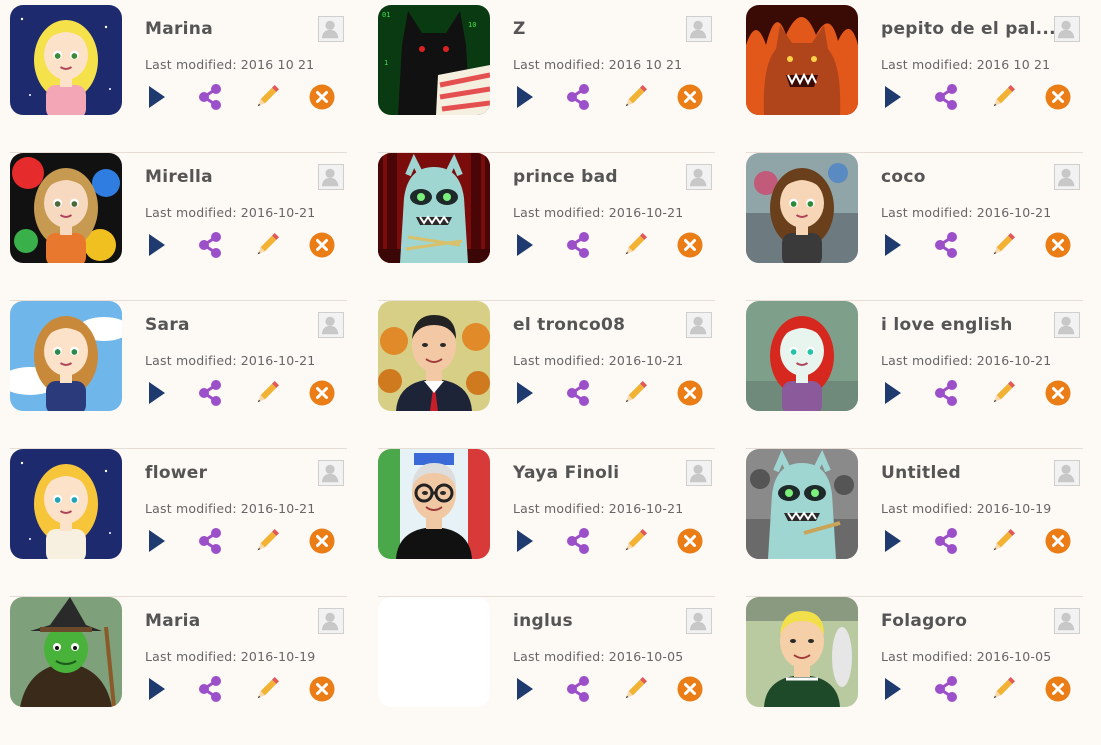 The image size is (1101, 745). What do you see at coordinates (232, 621) in the screenshot?
I see `creation-title: Maria` at bounding box center [232, 621].